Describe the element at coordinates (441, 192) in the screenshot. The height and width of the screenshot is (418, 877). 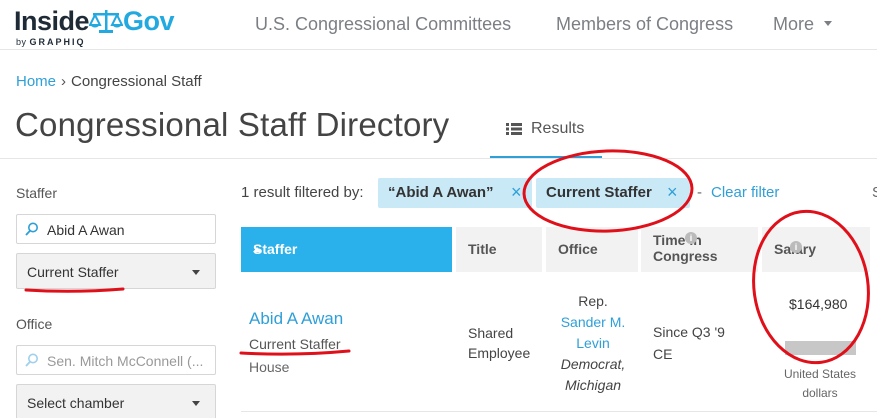
I see `filter-chip-label: “Abid A Awan”` at that location.